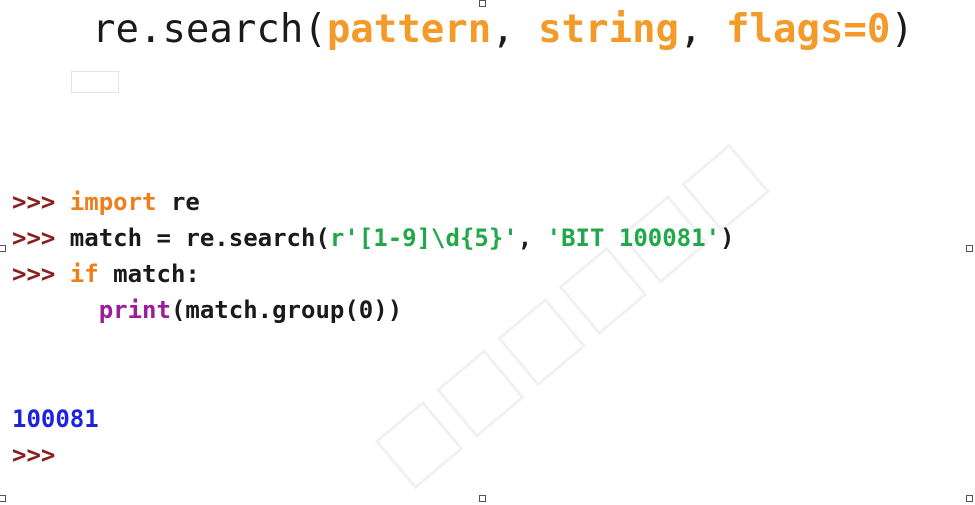  What do you see at coordinates (55, 419) in the screenshot?
I see `output-value: 100081` at bounding box center [55, 419].